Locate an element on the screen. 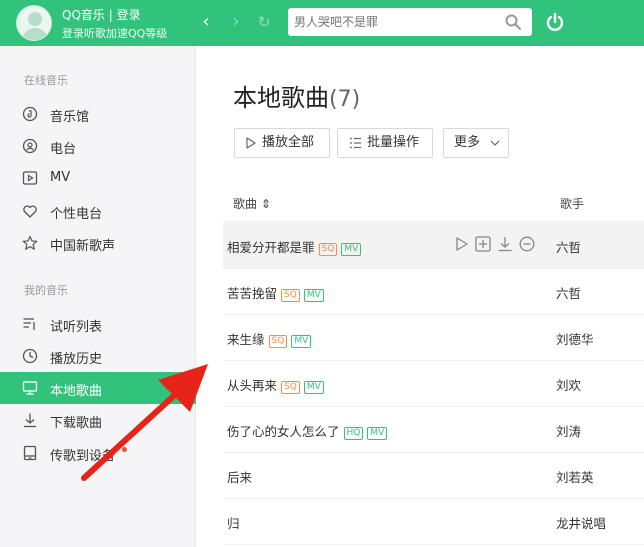 The height and width of the screenshot is (547, 644). song-title: 来生缘 SQ MV is located at coordinates (269, 338).